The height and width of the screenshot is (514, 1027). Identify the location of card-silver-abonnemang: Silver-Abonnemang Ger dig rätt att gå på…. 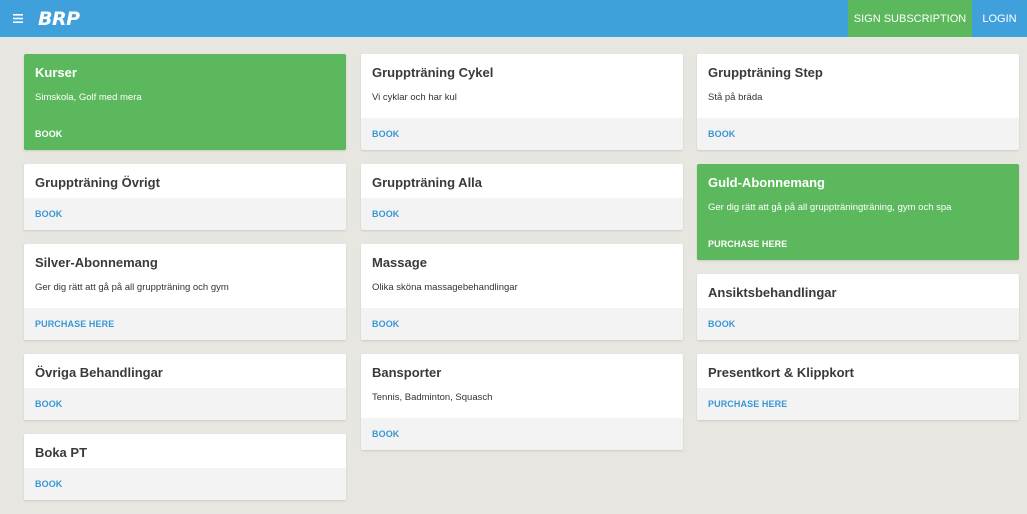
(185, 292).